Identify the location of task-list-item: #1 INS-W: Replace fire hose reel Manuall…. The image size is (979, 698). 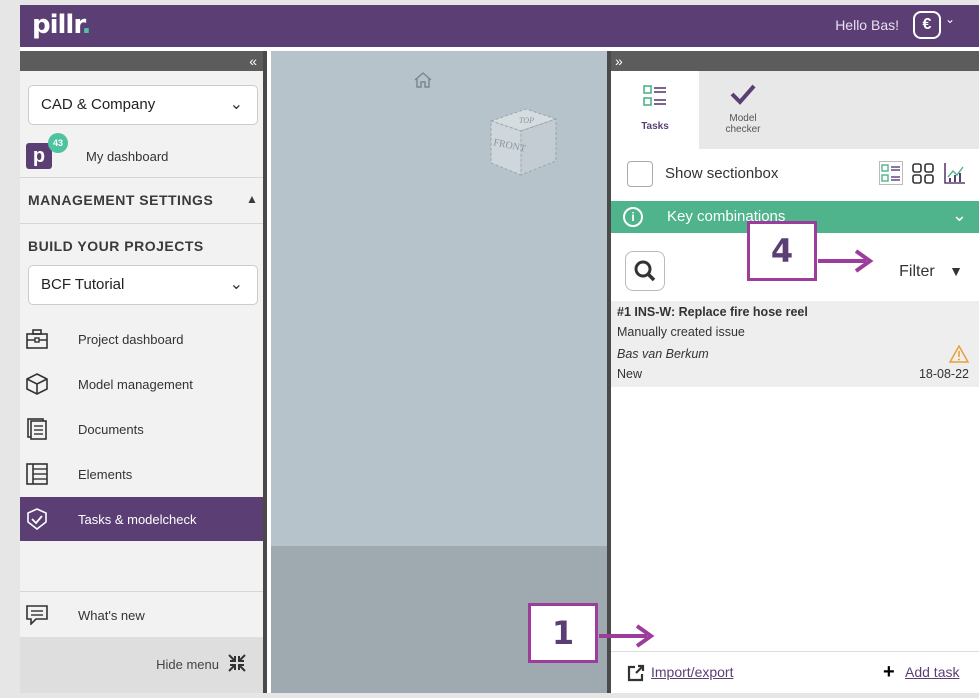
(795, 344).